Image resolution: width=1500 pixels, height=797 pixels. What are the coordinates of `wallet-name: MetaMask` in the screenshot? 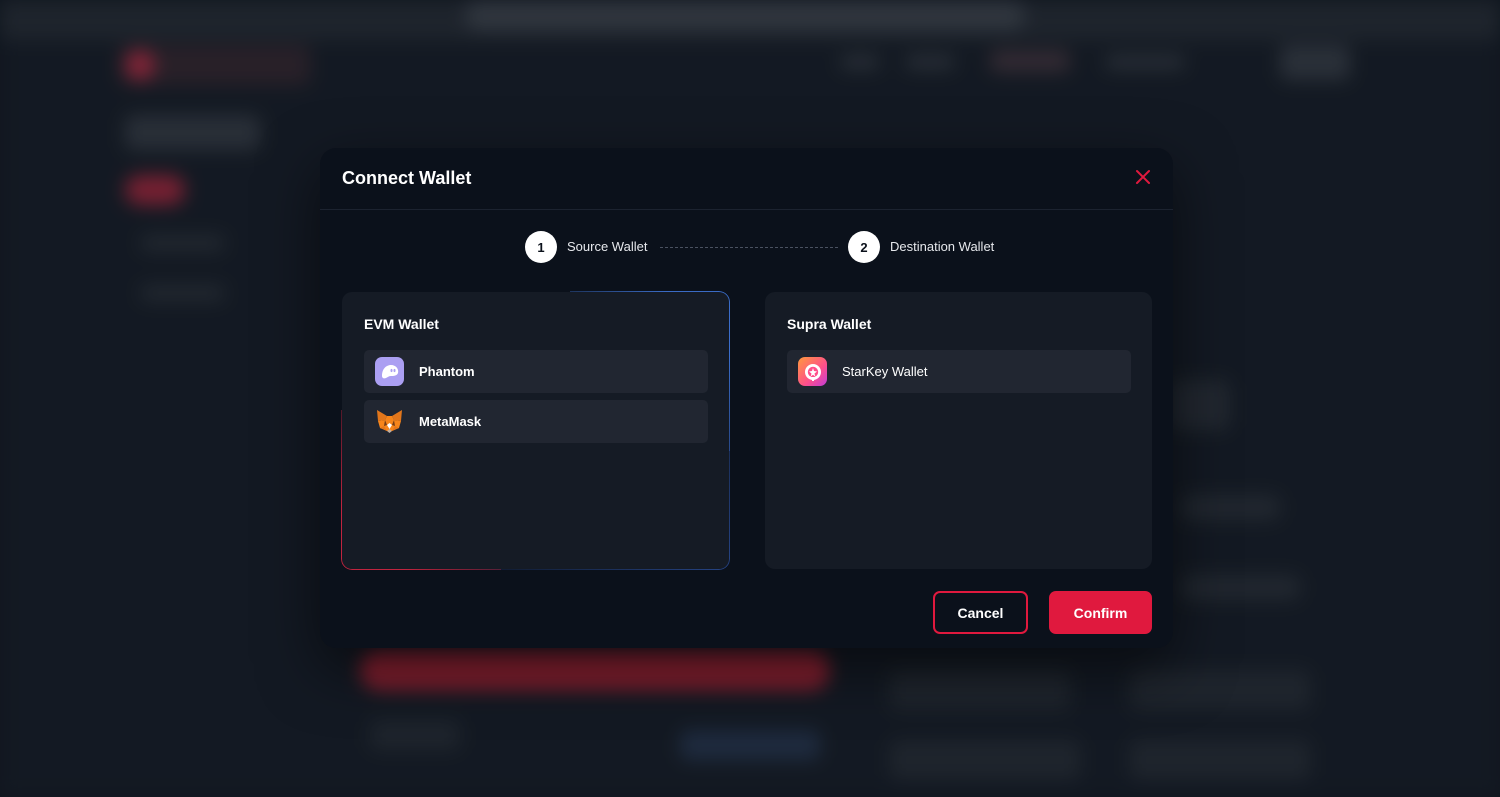 It's located at (450, 421).